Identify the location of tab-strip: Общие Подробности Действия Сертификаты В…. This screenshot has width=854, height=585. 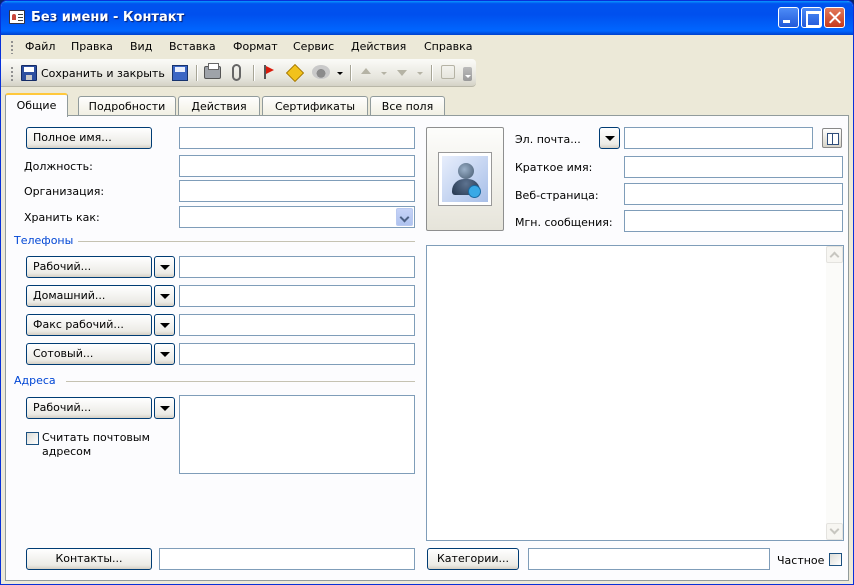
(427, 105).